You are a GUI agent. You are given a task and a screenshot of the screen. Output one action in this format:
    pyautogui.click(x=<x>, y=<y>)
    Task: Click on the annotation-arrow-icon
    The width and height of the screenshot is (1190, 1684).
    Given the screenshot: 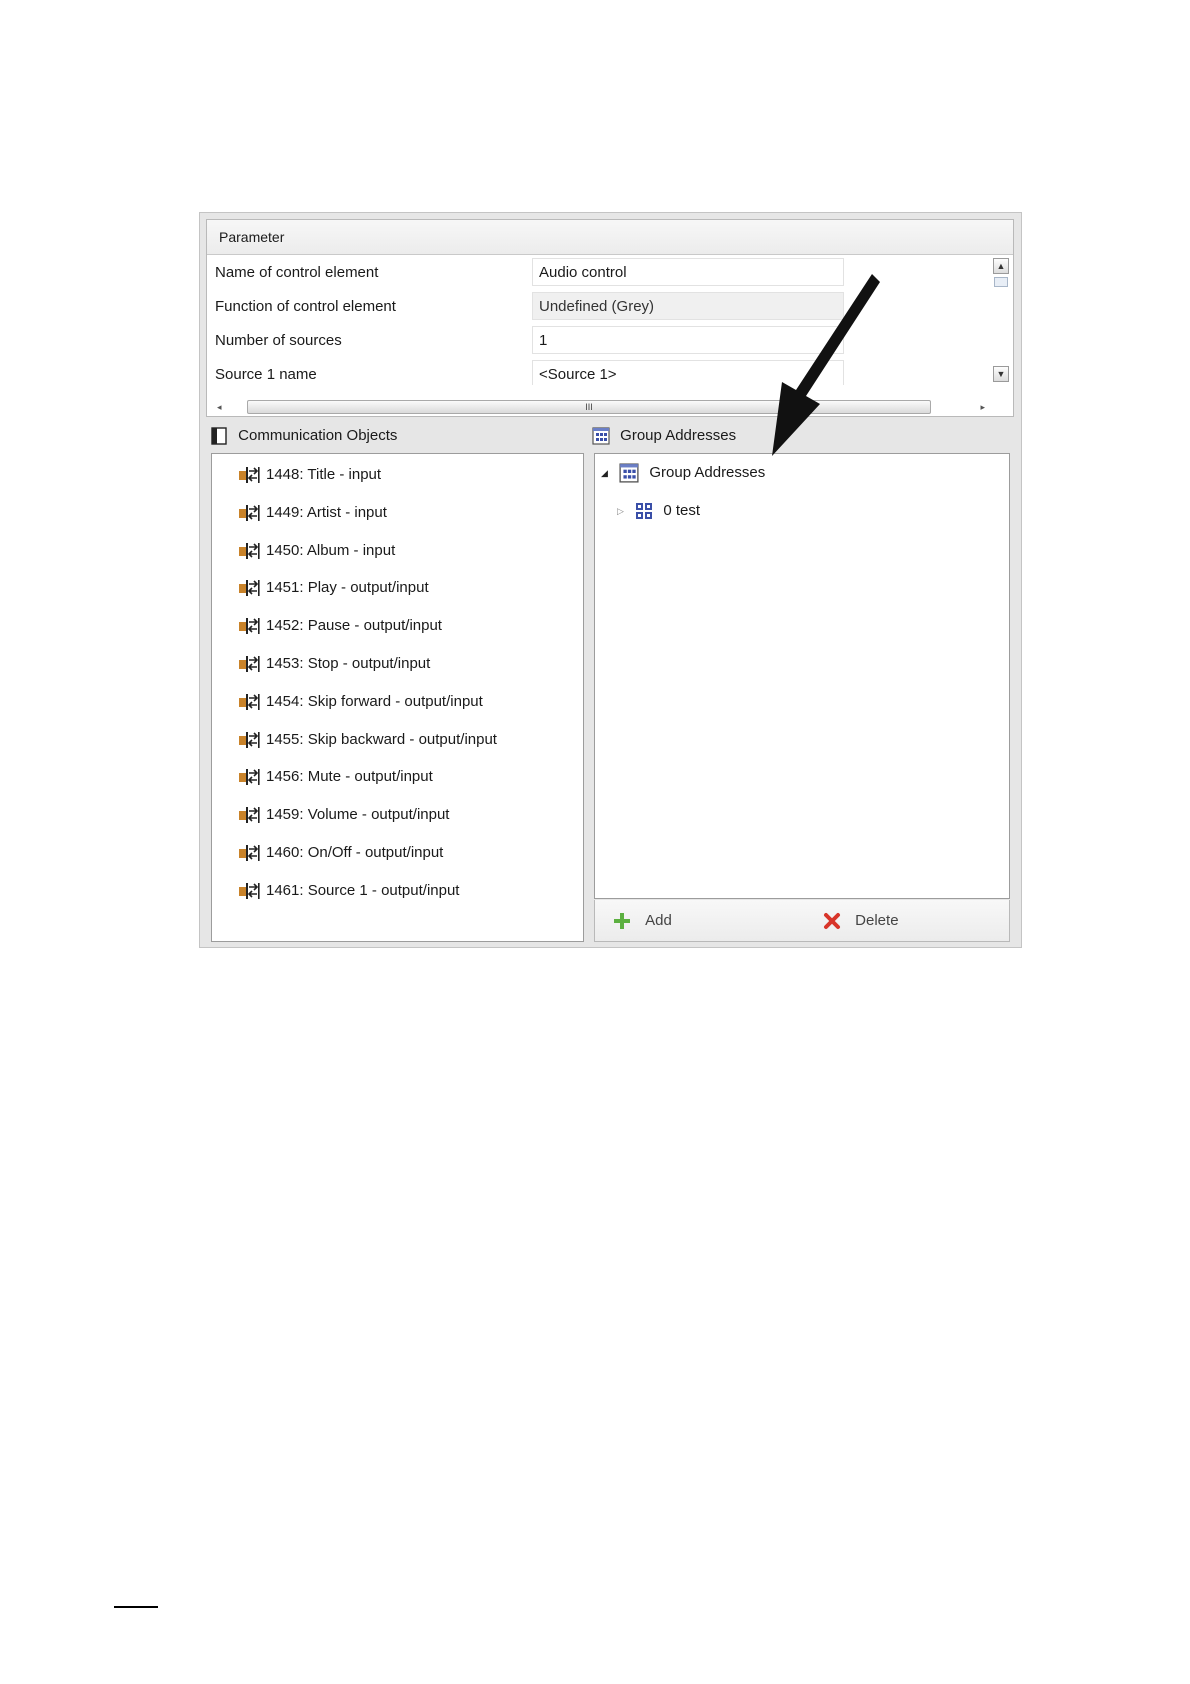 What is the action you would take?
    pyautogui.click(x=826, y=365)
    